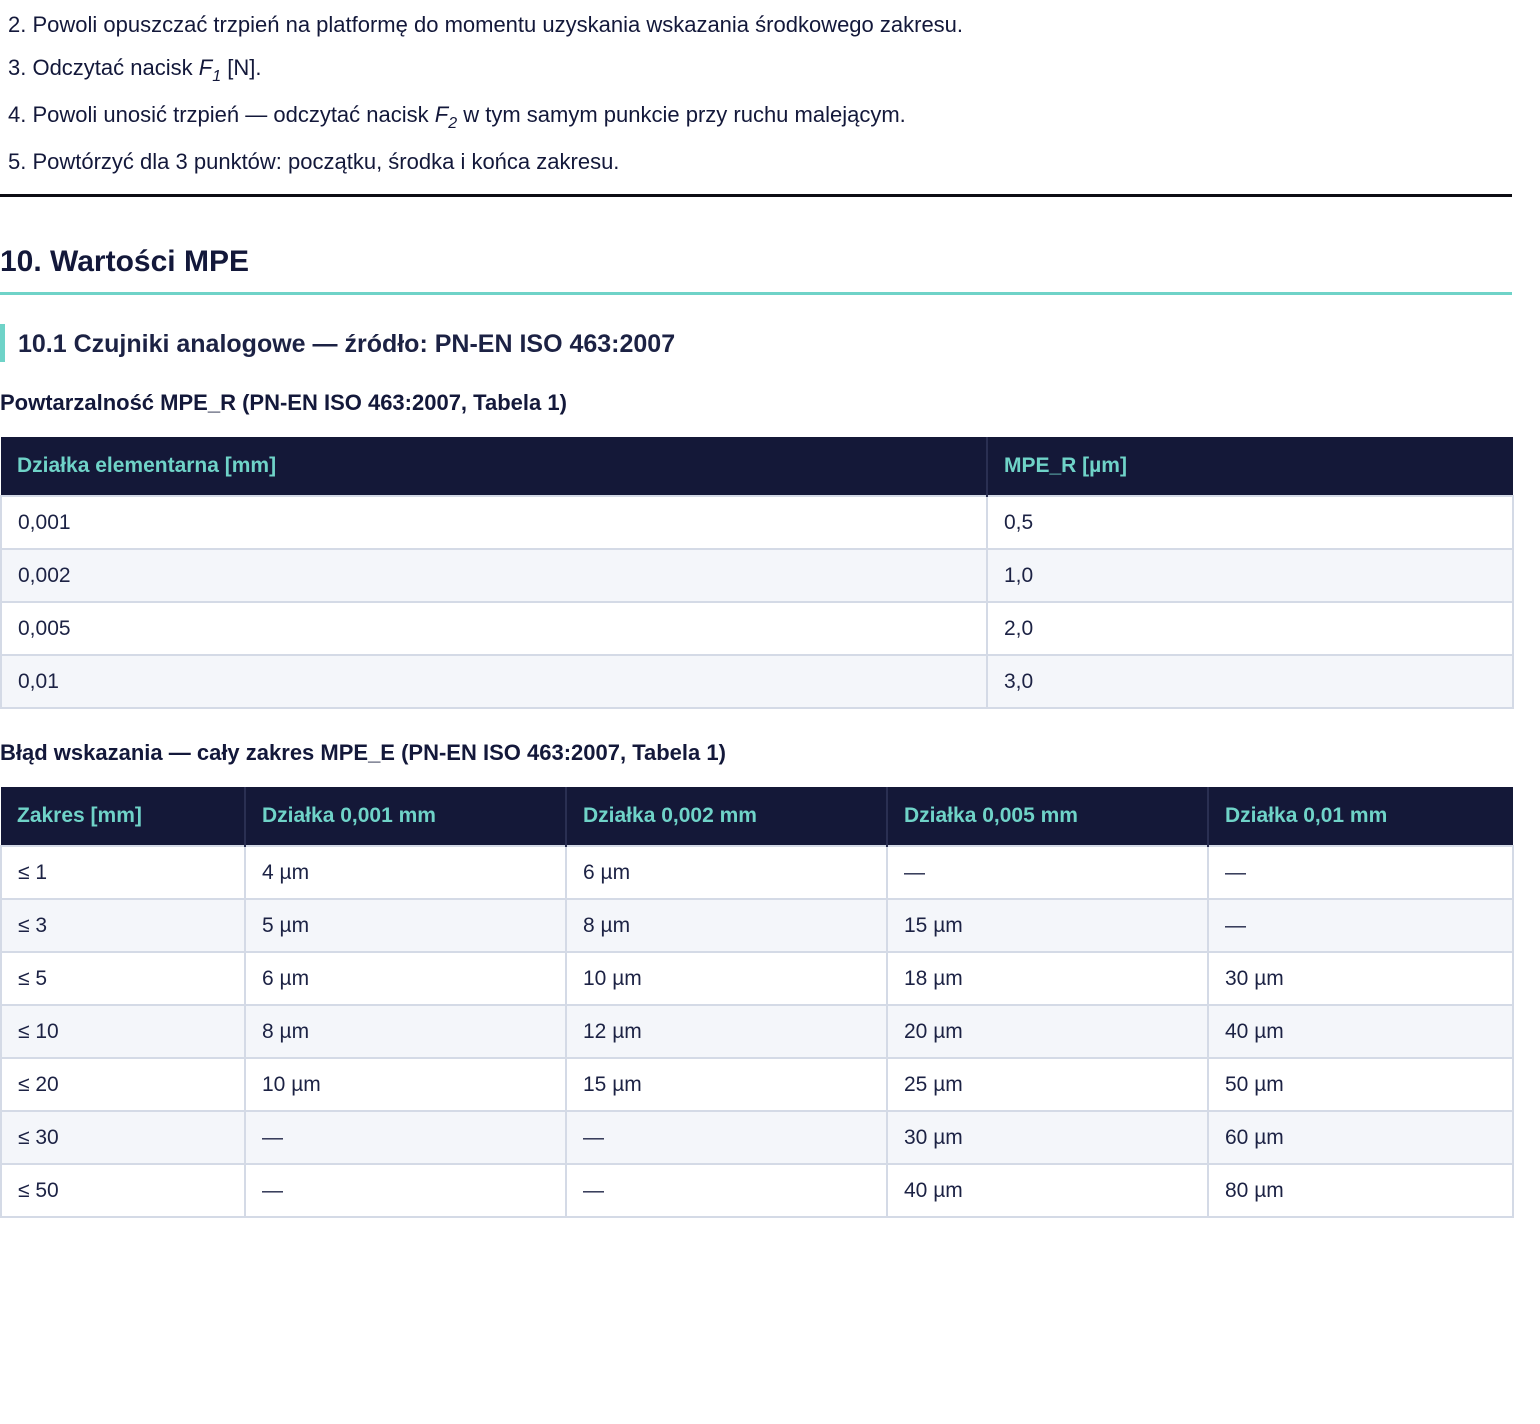  I want to click on table-cell: 50 µm, so click(1360, 1084).